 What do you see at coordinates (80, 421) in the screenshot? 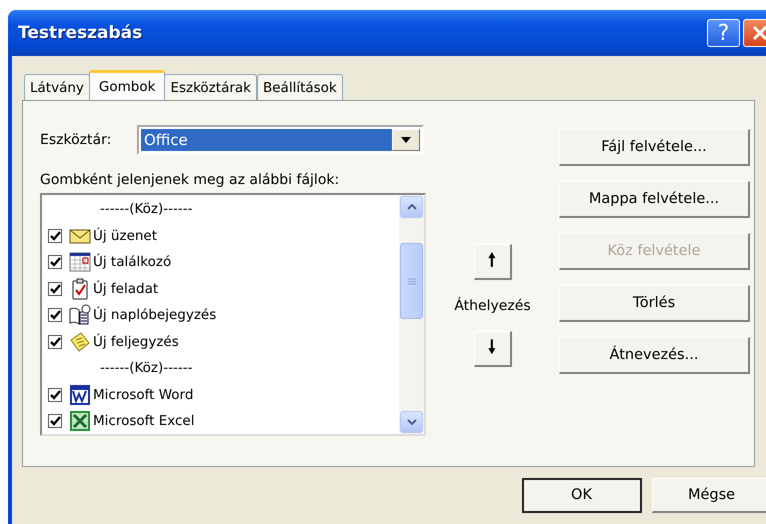
I see `spreadsheet-x-icon` at bounding box center [80, 421].